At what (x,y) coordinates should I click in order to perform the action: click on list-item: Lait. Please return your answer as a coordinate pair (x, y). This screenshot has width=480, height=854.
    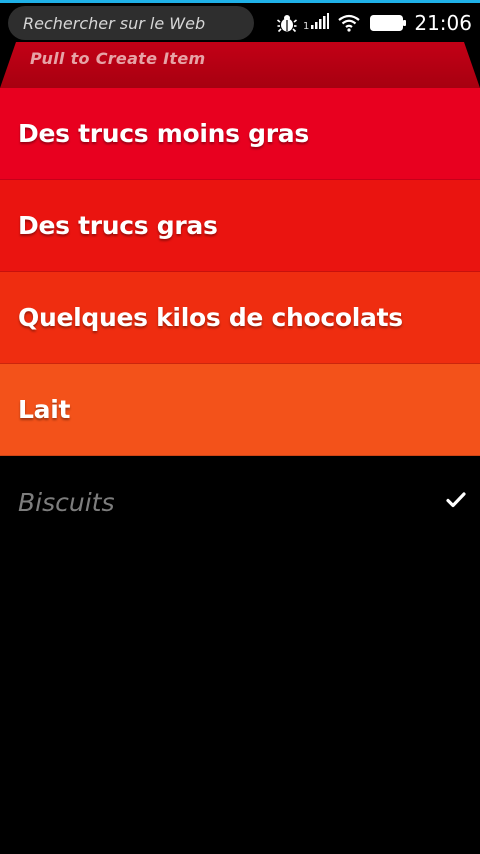
    Looking at the image, I should click on (240, 410).